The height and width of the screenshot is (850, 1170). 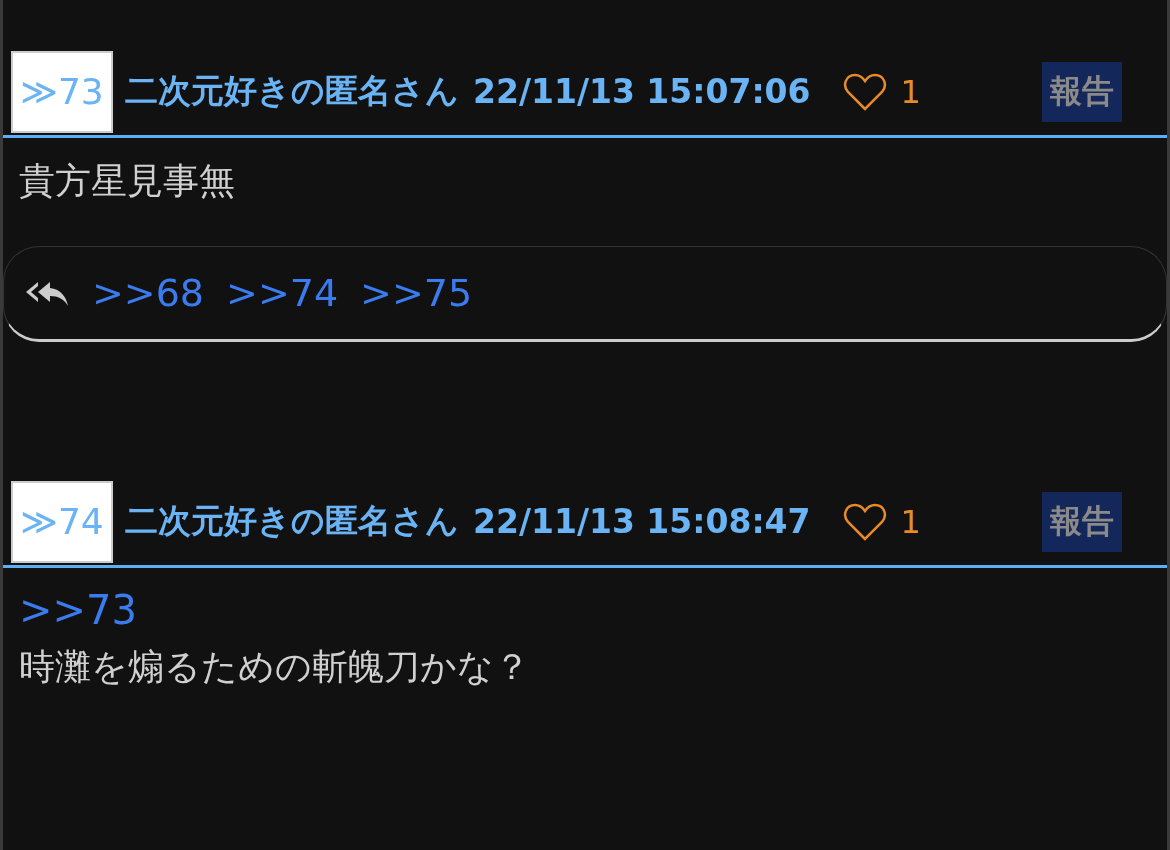 I want to click on reply-link: >>75, so click(x=416, y=293).